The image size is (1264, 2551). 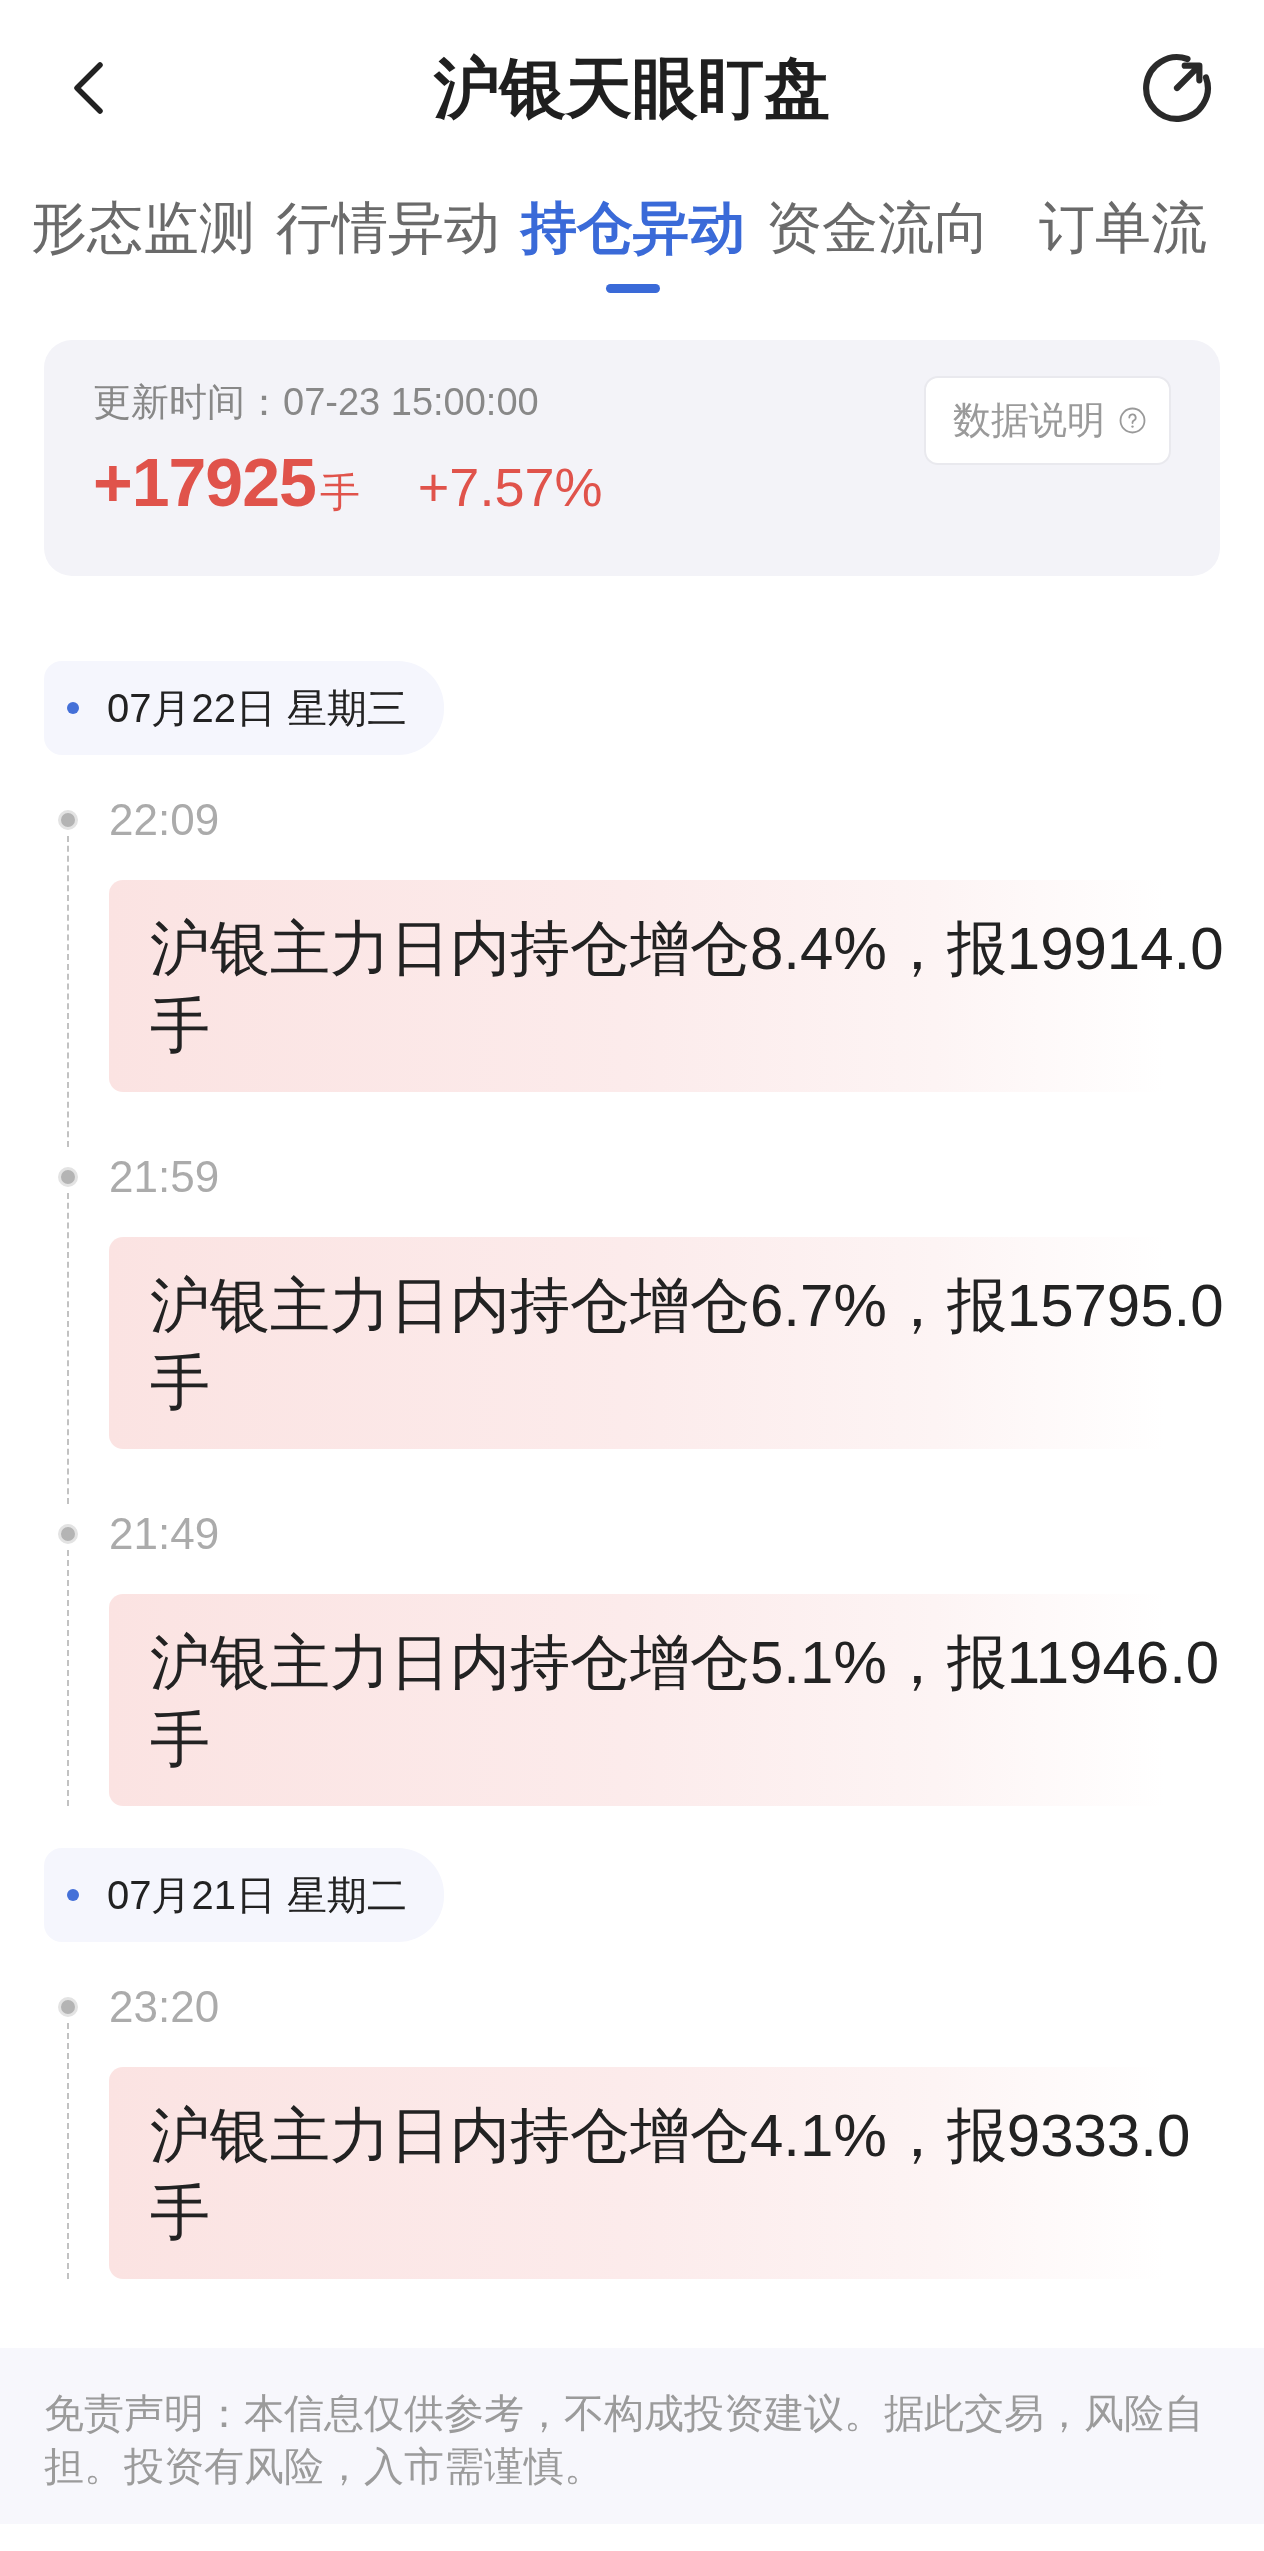 I want to click on position-change-value: +17925, so click(x=204, y=482).